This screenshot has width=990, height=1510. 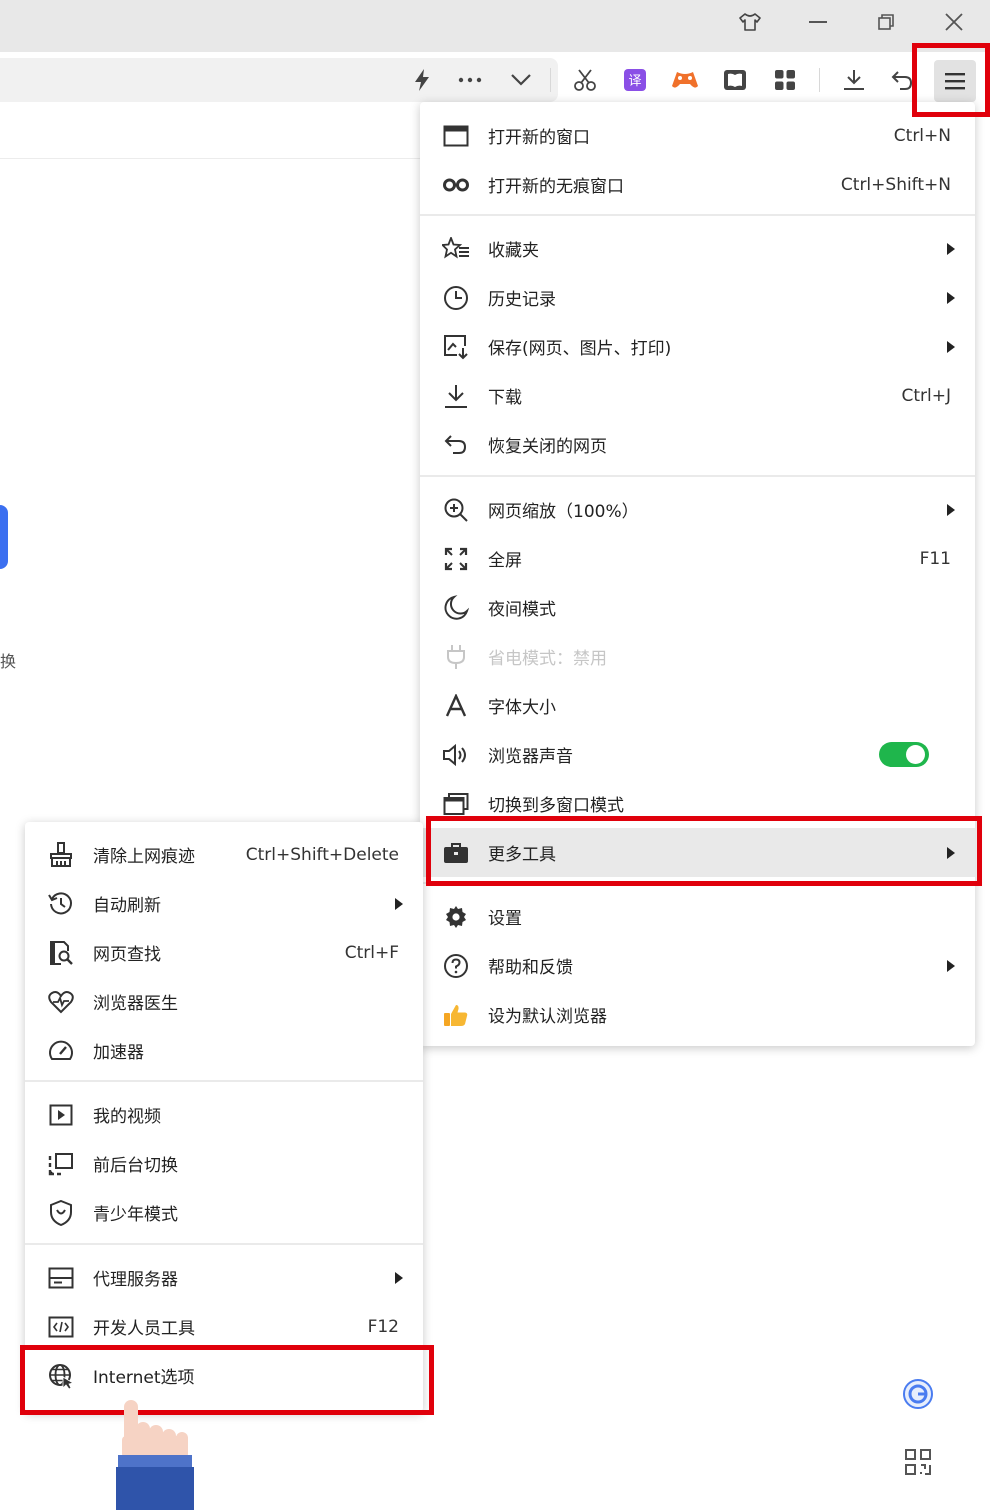 What do you see at coordinates (456, 657) in the screenshot?
I see `plug-icon` at bounding box center [456, 657].